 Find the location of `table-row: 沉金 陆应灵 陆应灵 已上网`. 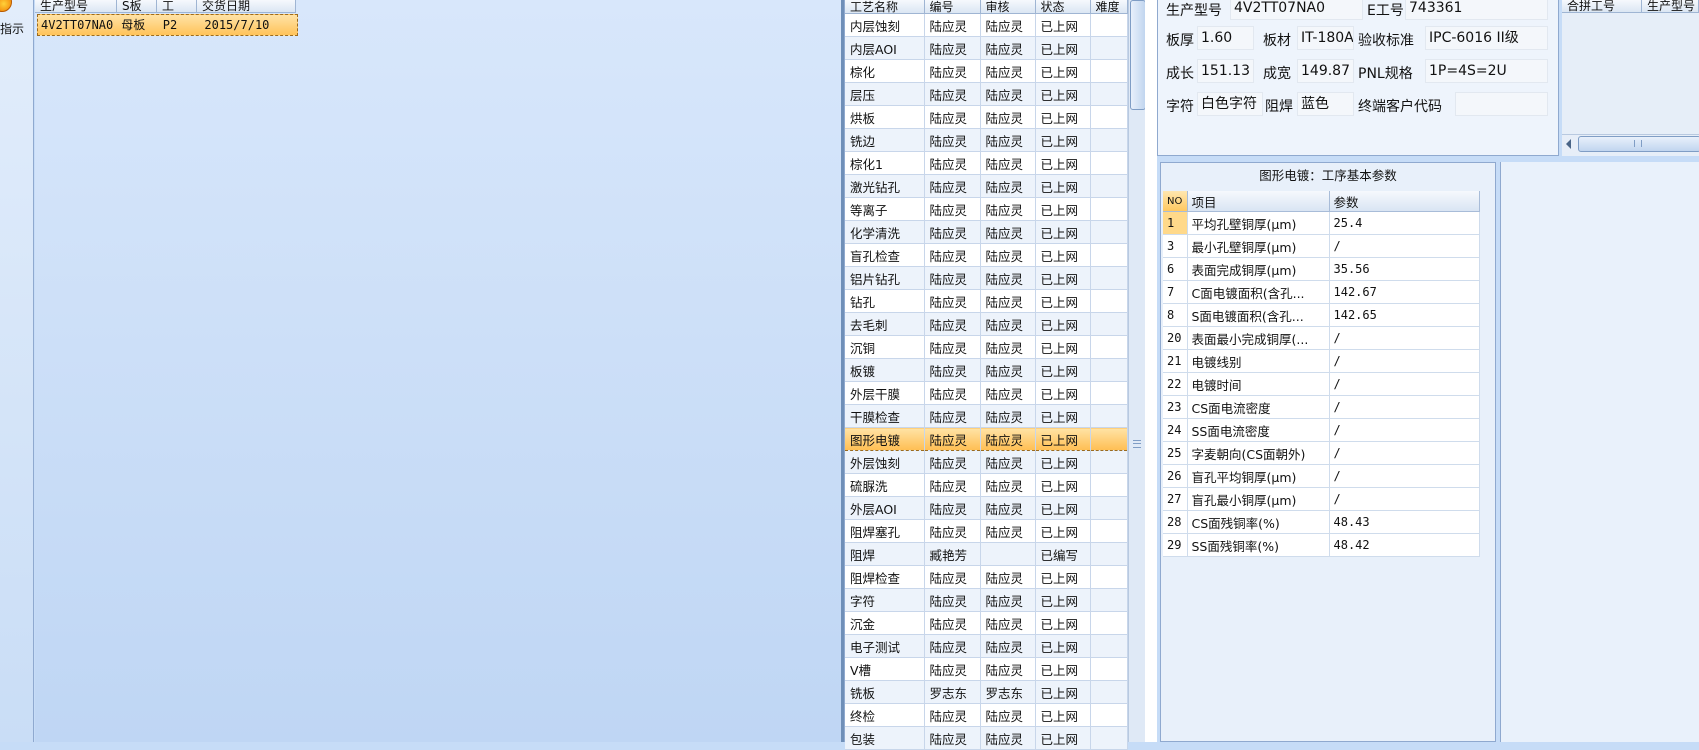

table-row: 沉金 陆应灵 陆应灵 已上网 is located at coordinates (986, 623).